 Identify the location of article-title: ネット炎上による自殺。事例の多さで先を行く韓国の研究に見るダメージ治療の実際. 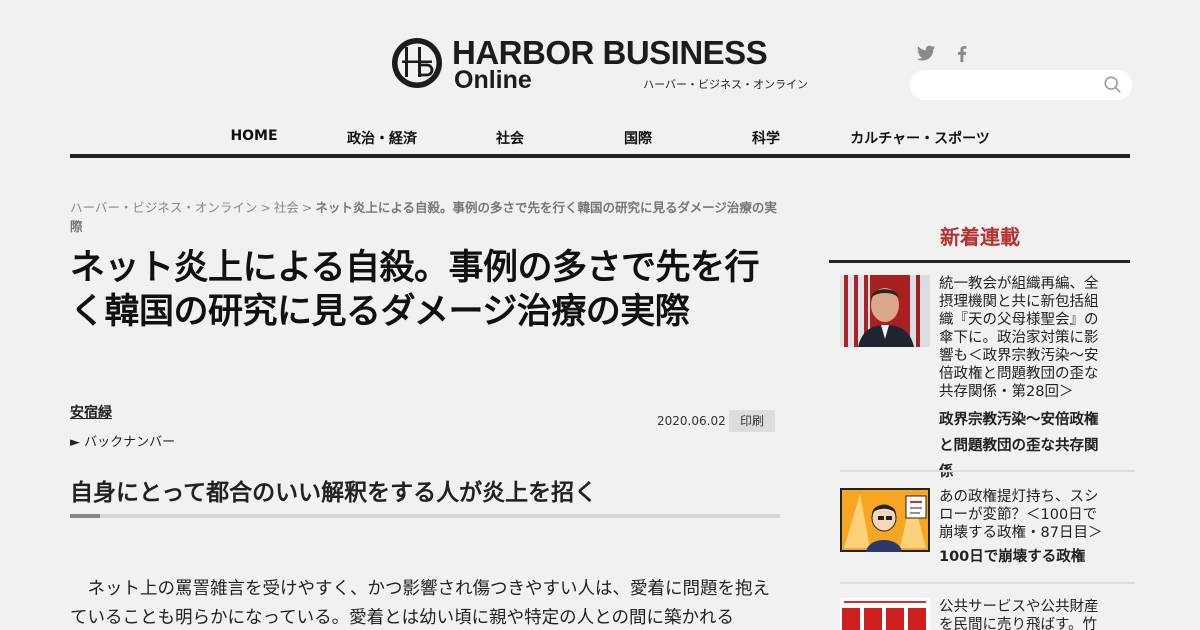
(414, 290).